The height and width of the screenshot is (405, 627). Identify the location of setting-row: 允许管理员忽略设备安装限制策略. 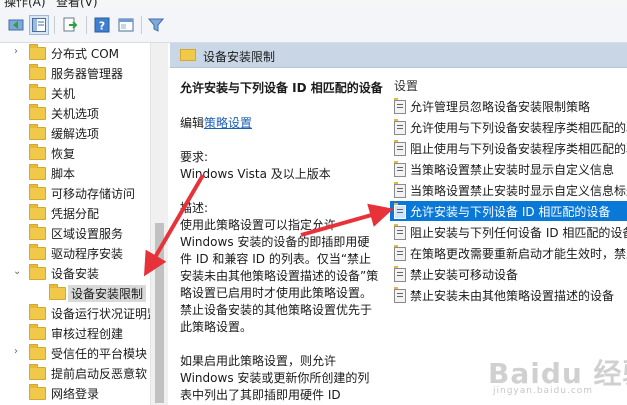
(508, 106).